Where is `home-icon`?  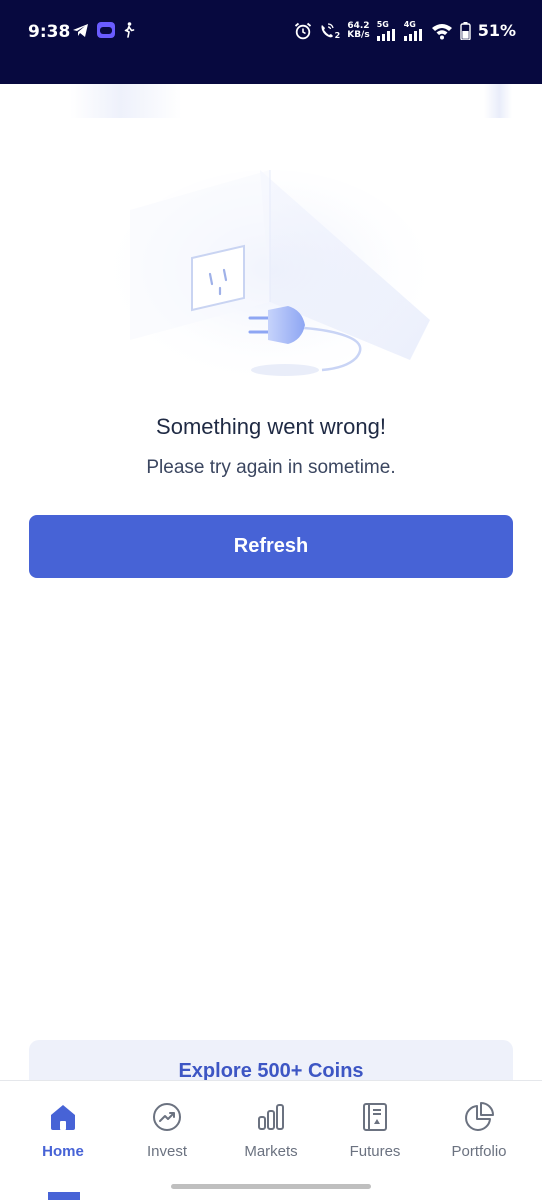 home-icon is located at coordinates (63, 1117).